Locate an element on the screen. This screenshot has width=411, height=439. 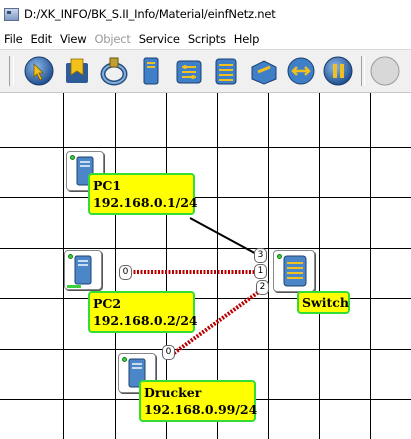
switch-tool-icon is located at coordinates (226, 71).